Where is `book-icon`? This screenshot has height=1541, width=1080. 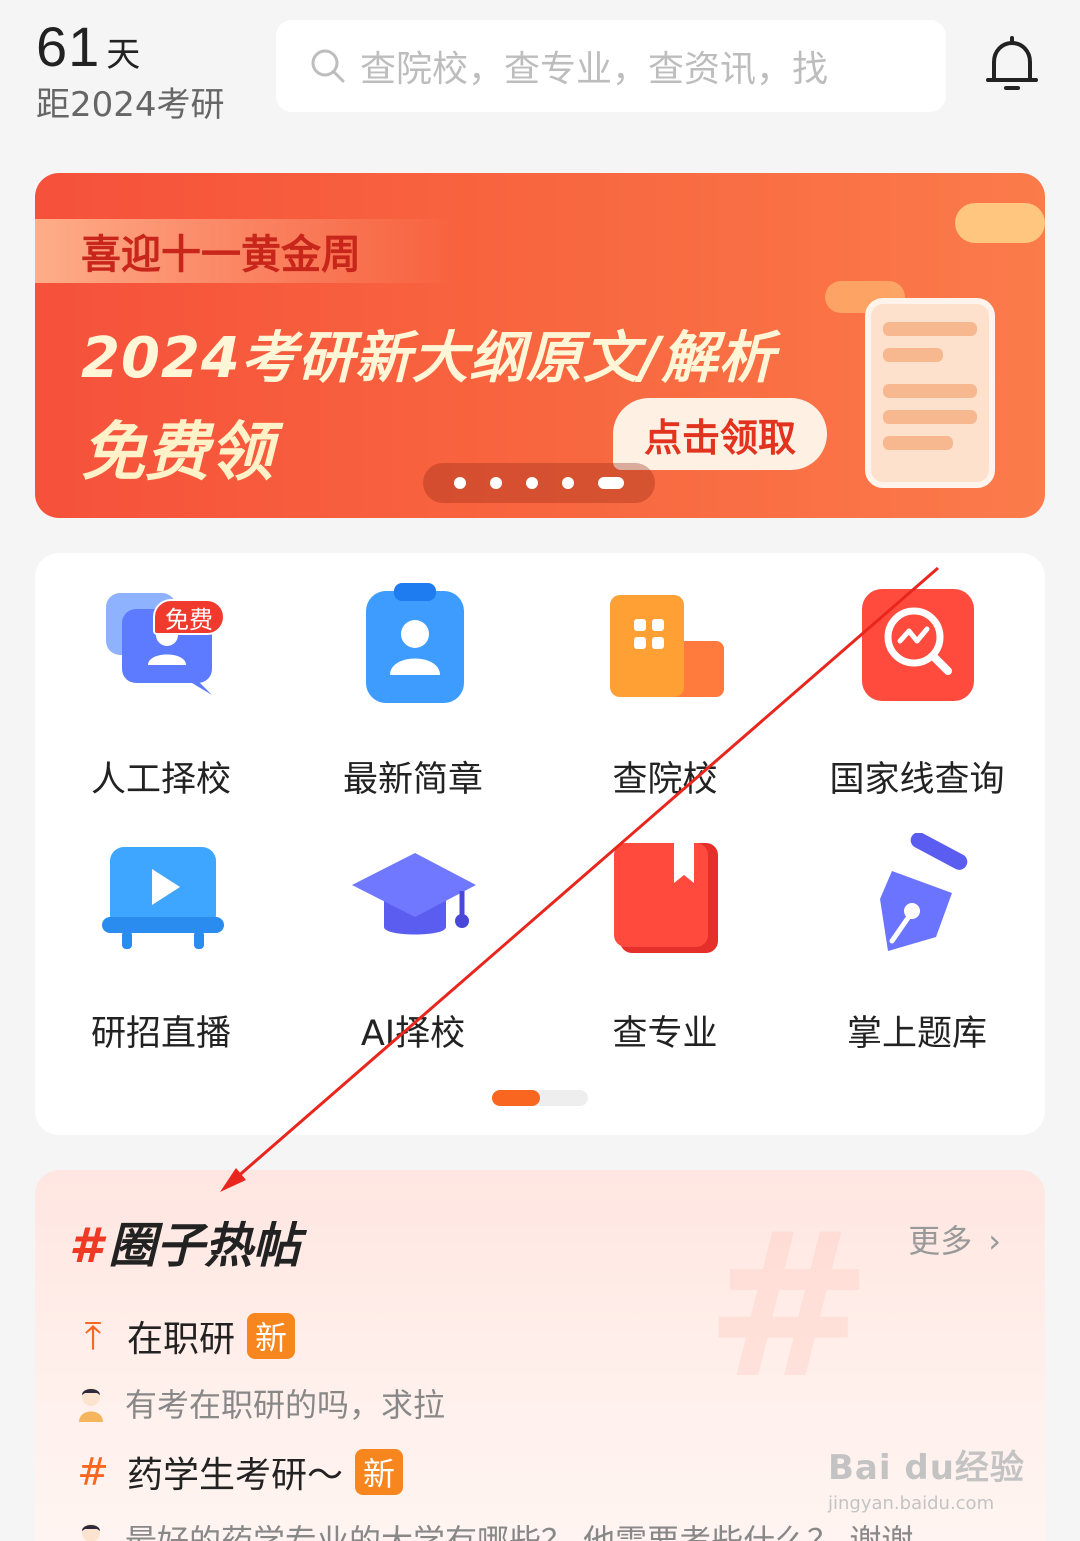 book-icon is located at coordinates (665, 898).